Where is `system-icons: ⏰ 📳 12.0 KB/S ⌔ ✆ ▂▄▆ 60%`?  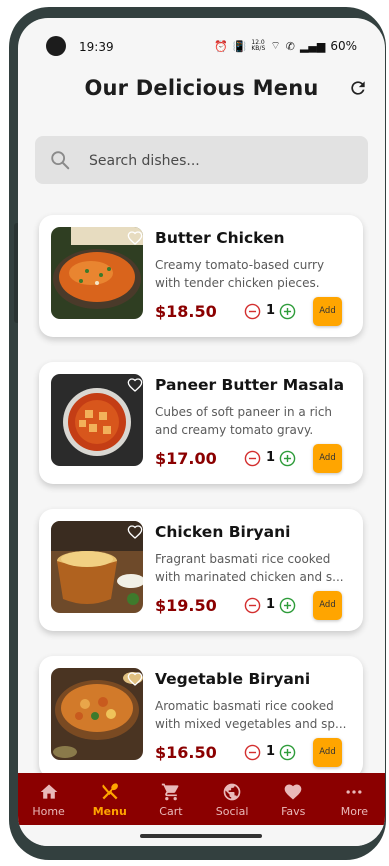 system-icons: ⏰ 📳 12.0 KB/S ⌔ ✆ ▂▄▆ 60% is located at coordinates (285, 46).